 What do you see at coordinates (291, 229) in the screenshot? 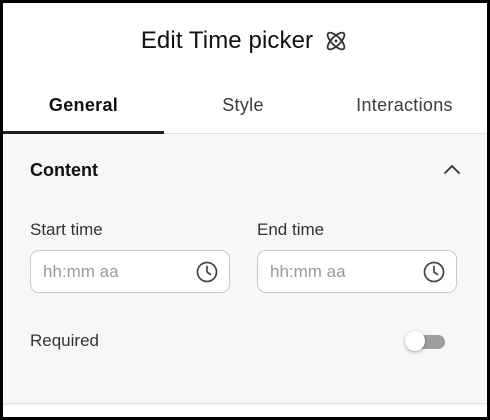
I see `end-time-label: End time` at bounding box center [291, 229].